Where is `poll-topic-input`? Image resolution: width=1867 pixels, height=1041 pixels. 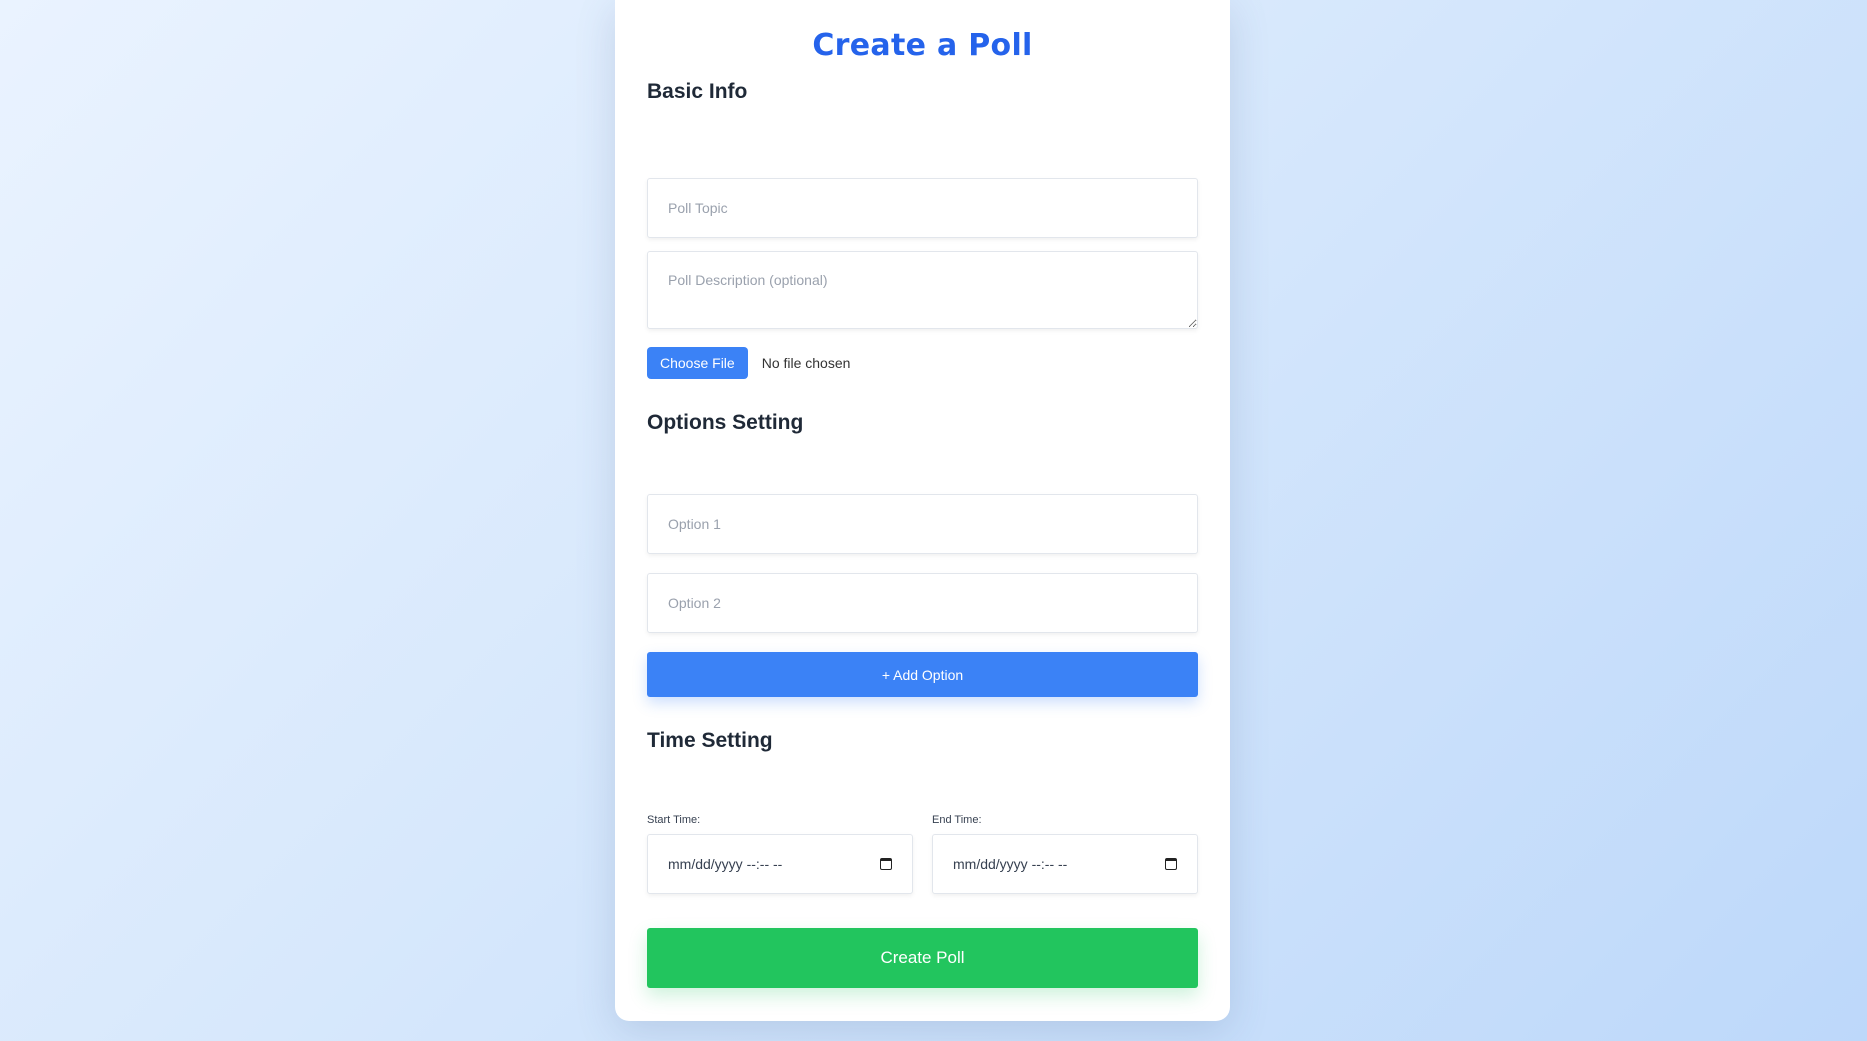 poll-topic-input is located at coordinates (922, 208).